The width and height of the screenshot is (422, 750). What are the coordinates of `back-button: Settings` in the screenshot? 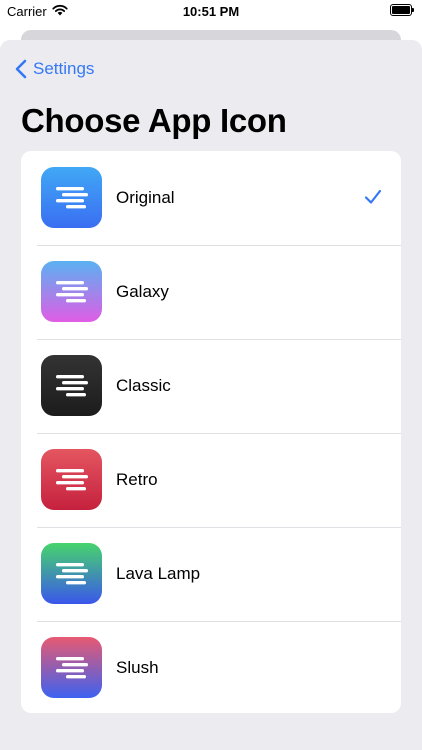 It's located at (53, 69).